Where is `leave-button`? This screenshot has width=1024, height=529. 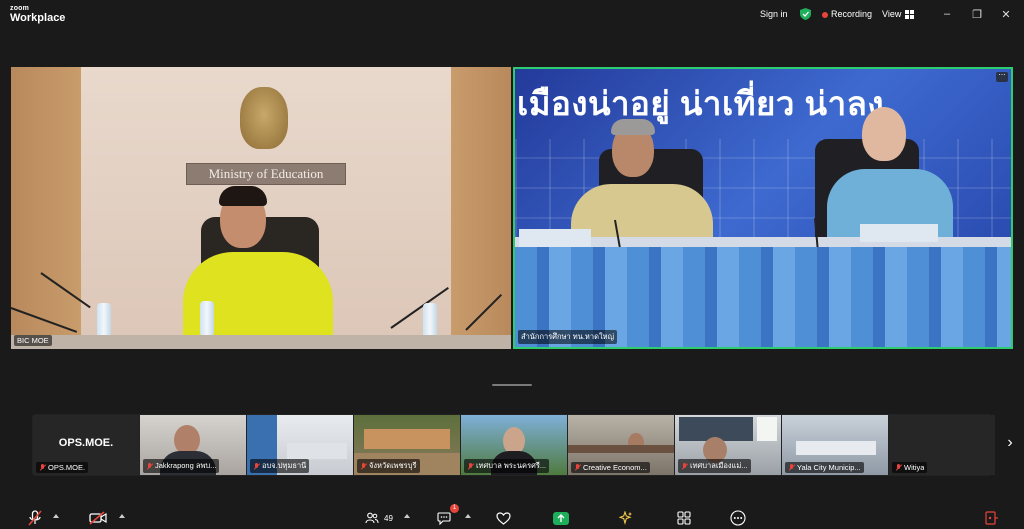
leave-button is located at coordinates (991, 518).